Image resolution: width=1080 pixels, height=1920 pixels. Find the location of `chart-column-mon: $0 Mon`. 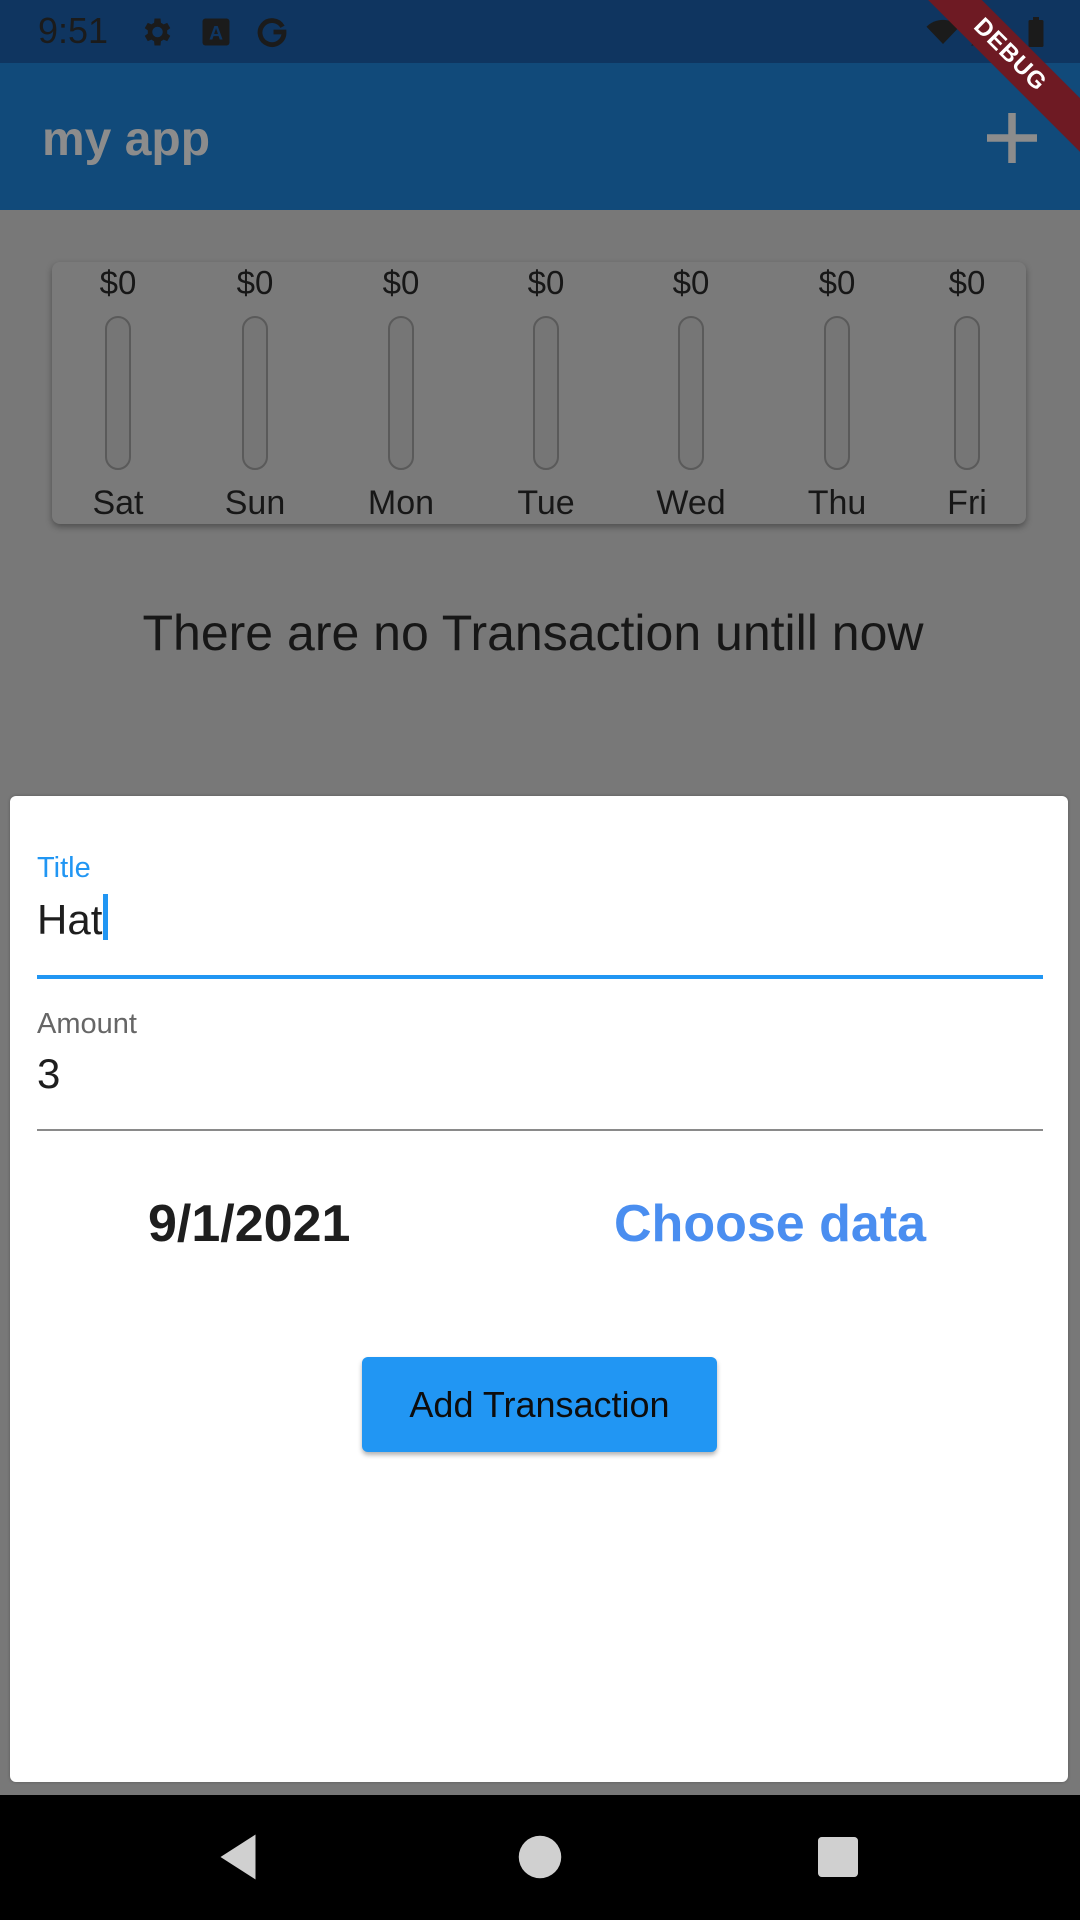

chart-column-mon: $0 Mon is located at coordinates (401, 393).